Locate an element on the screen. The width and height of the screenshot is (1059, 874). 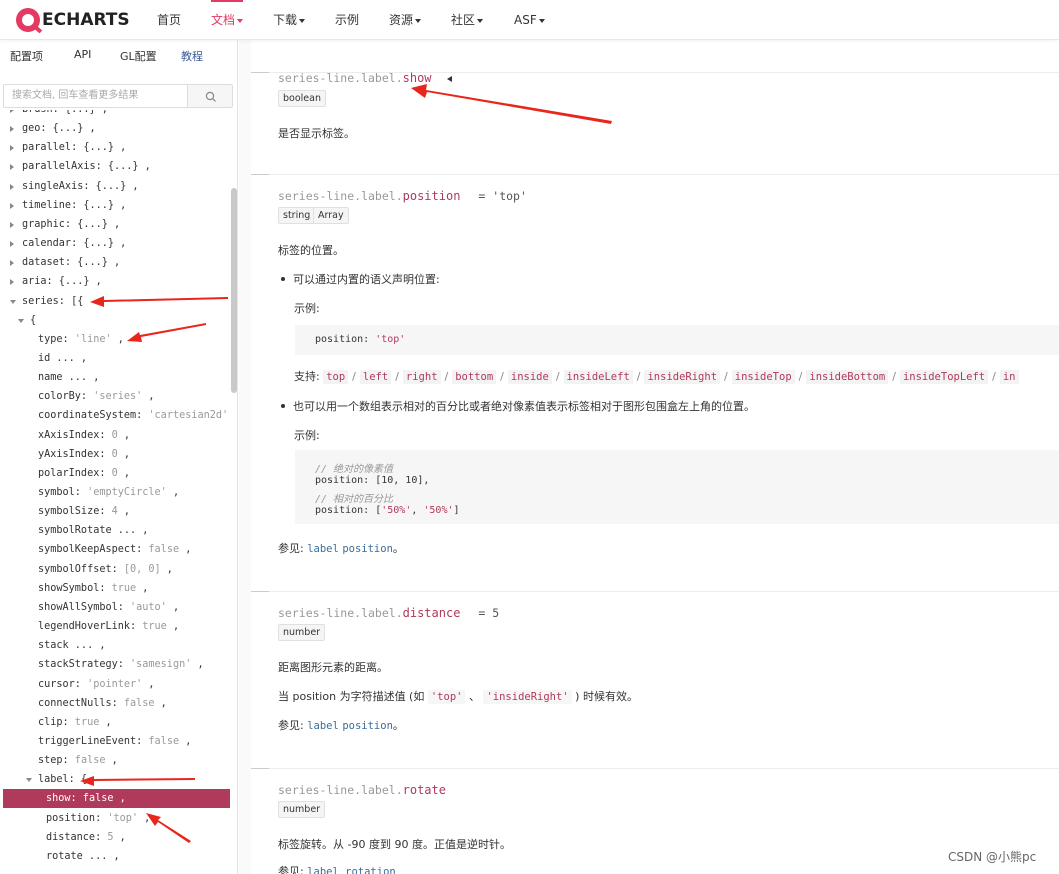
tree-item-value: 0 is located at coordinates (111, 473).